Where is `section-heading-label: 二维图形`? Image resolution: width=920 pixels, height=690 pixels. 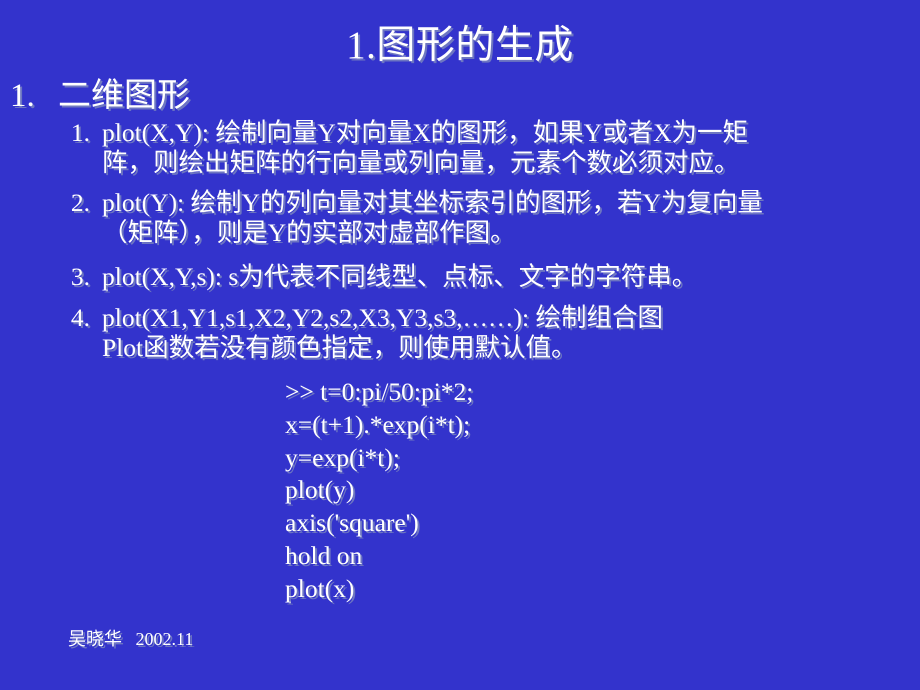 section-heading-label: 二维图形 is located at coordinates (124, 96).